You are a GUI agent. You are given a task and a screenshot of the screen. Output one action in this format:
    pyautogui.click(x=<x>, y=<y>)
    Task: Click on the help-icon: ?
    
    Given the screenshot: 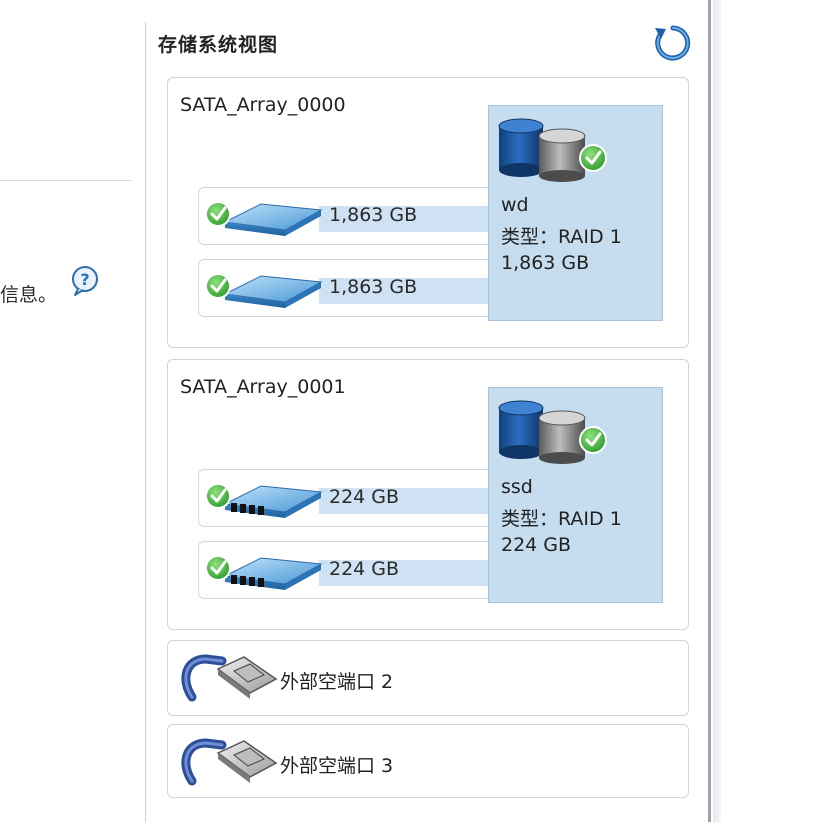 What is the action you would take?
    pyautogui.click(x=85, y=281)
    